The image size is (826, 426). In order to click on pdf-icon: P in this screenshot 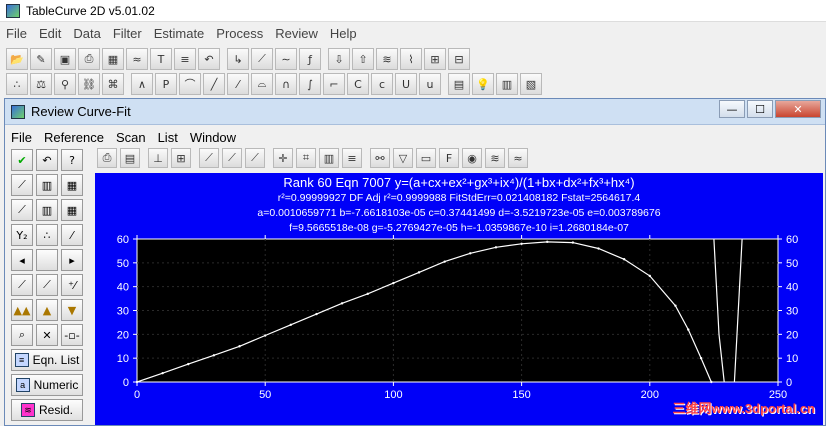, I will do `click(166, 84)`.